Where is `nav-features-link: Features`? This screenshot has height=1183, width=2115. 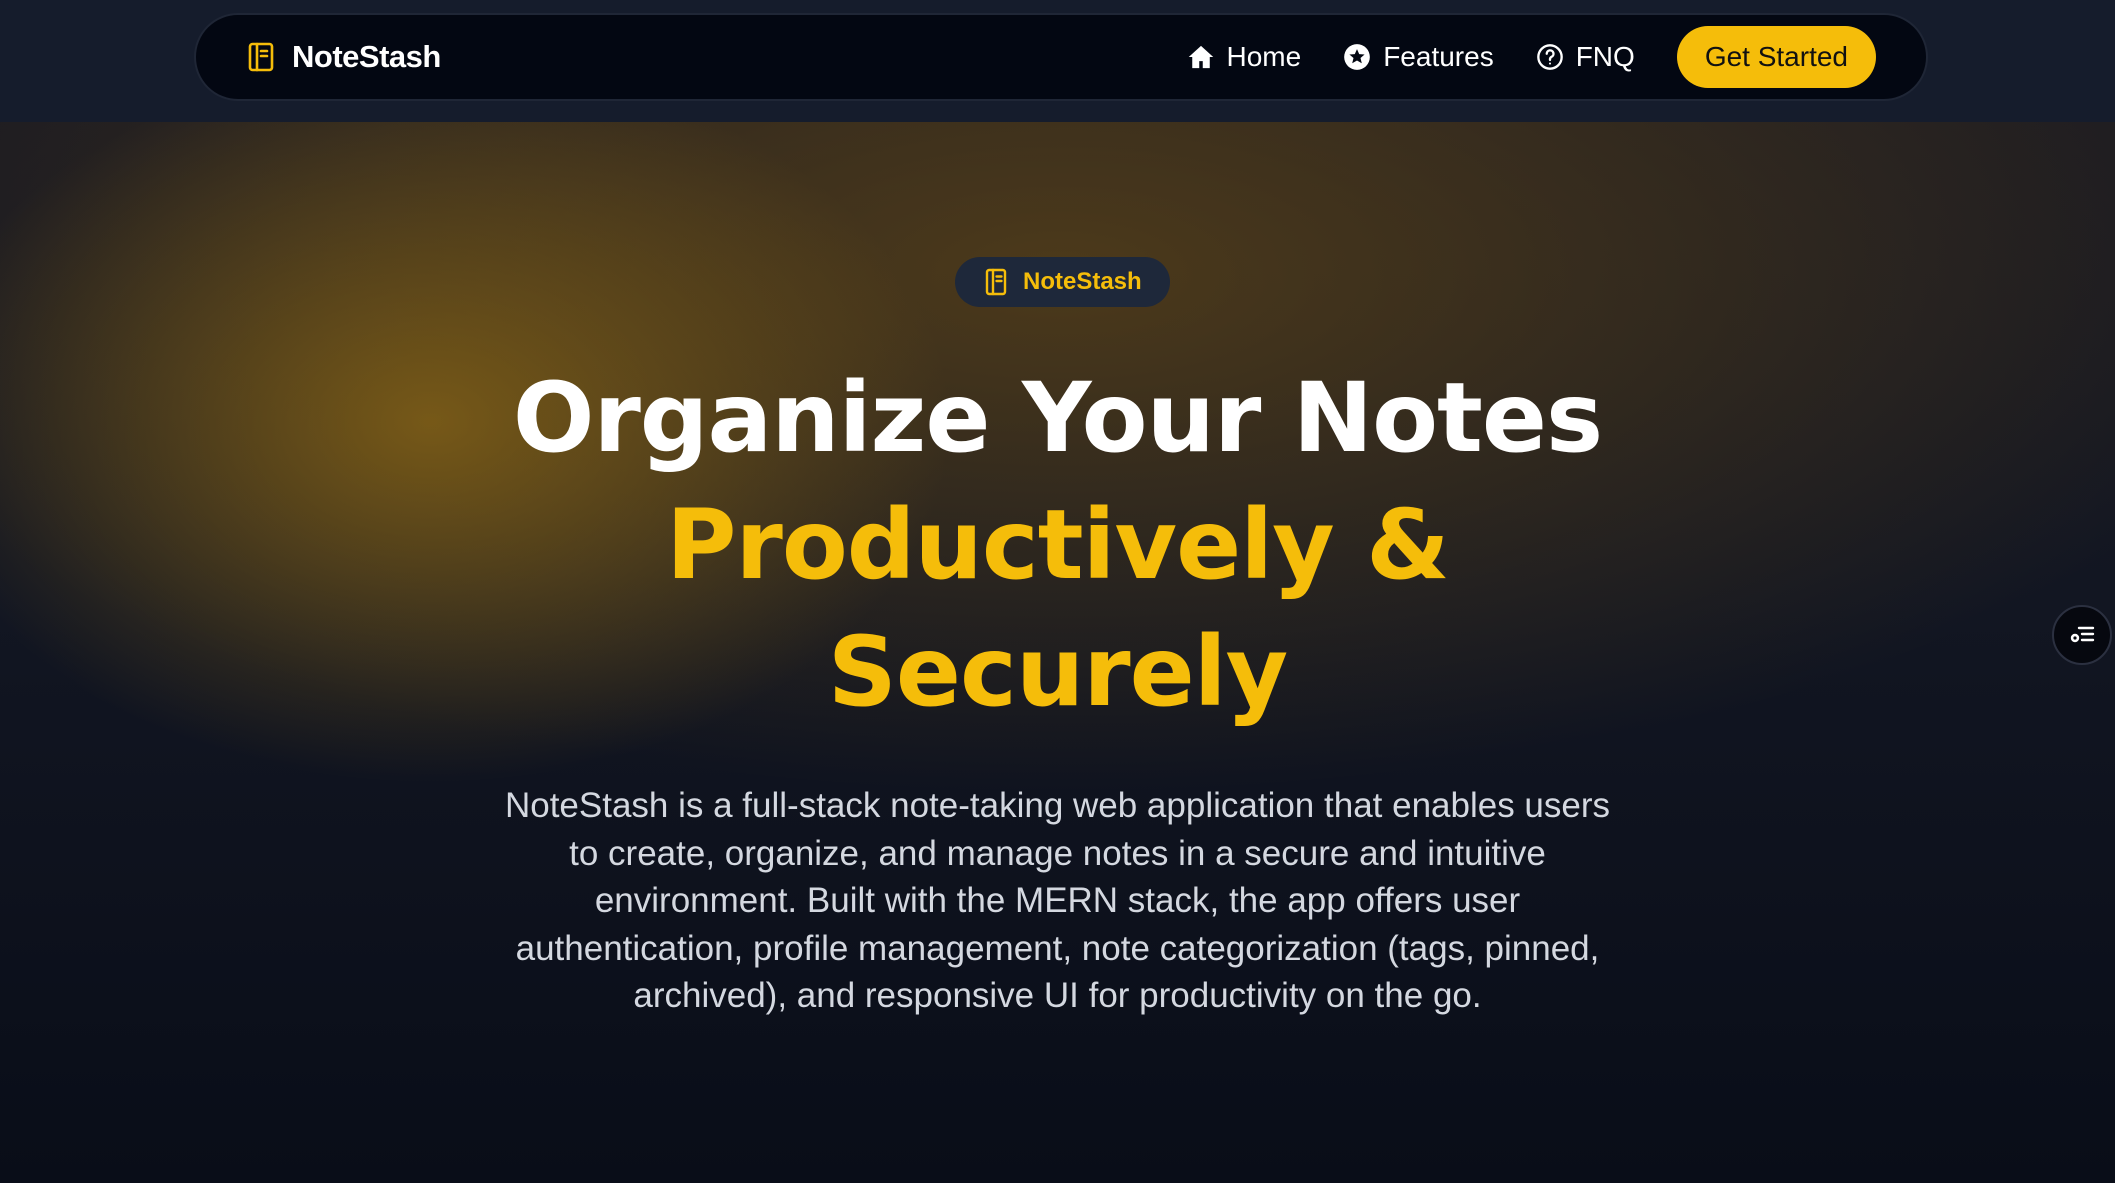
nav-features-link: Features is located at coordinates (1418, 57).